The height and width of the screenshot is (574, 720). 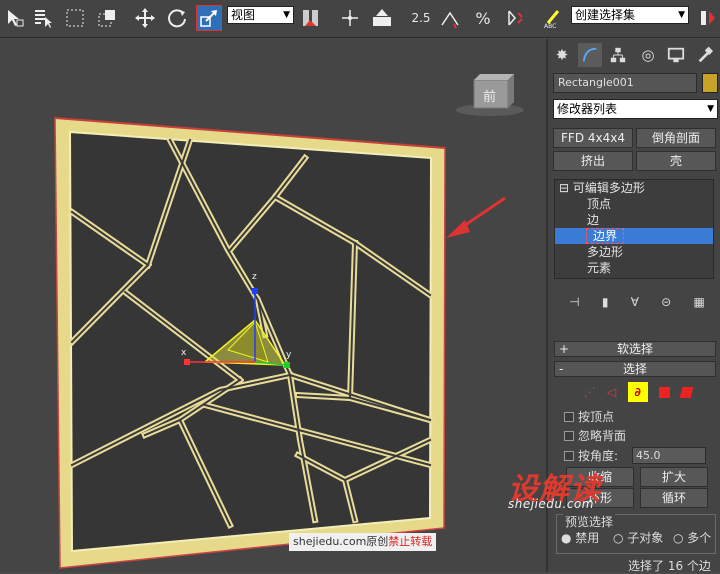 What do you see at coordinates (618, 55) in the screenshot?
I see `hierarchy-tab-icon` at bounding box center [618, 55].